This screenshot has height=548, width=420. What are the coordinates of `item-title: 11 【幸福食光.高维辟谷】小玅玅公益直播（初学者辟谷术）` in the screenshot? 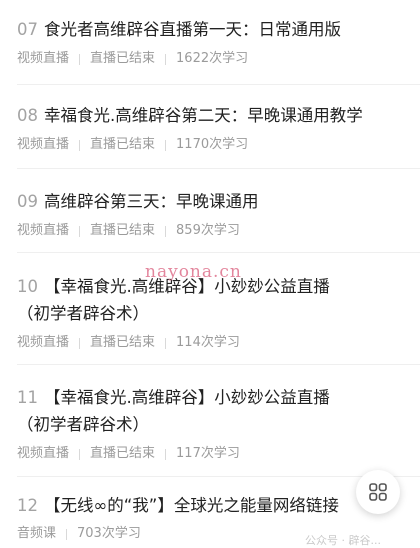 It's located at (189, 411).